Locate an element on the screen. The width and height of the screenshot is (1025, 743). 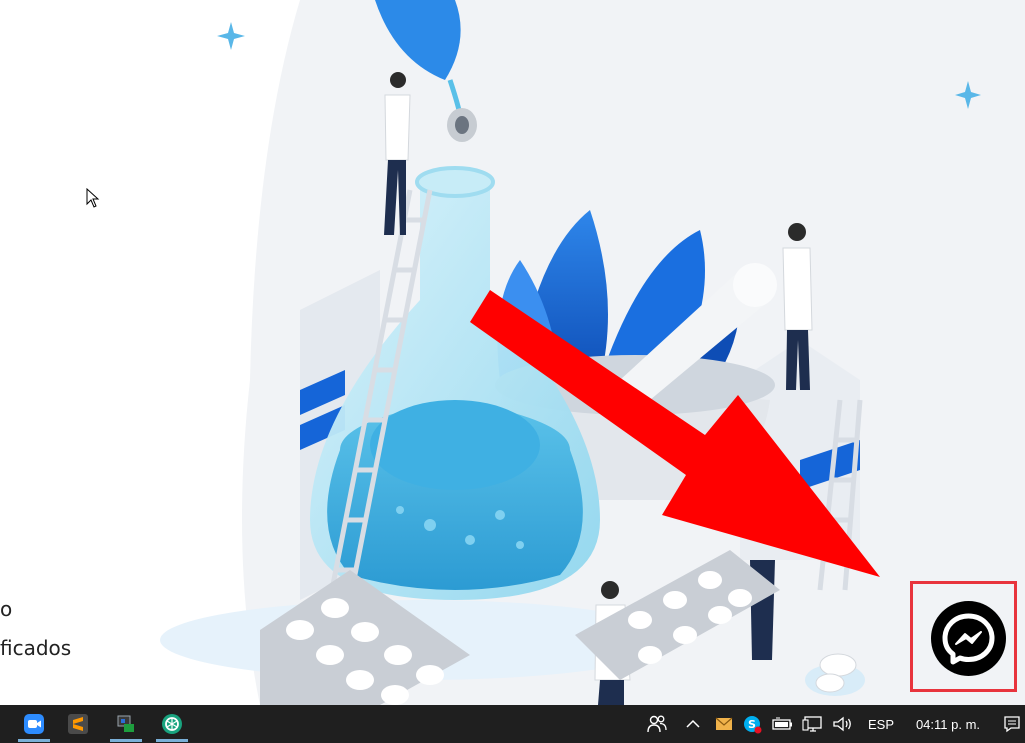
messenger-icon is located at coordinates (968, 639).